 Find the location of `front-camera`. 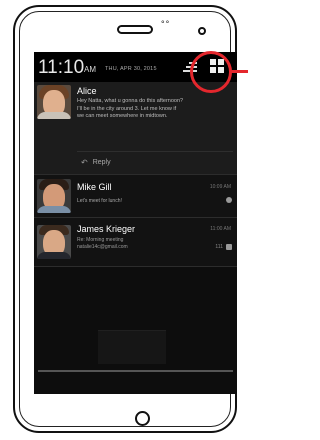

front-camera is located at coordinates (202, 31).